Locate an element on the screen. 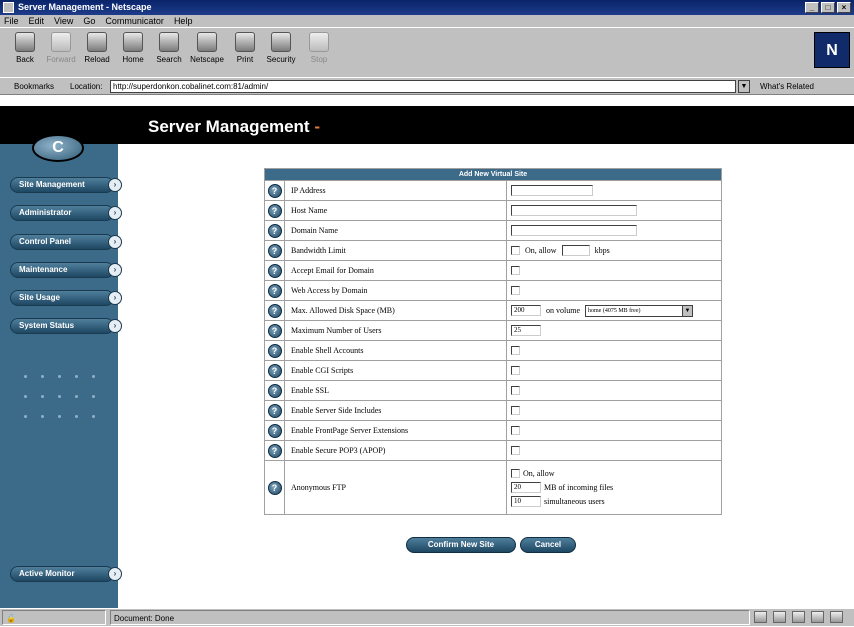 This screenshot has width=854, height=627. accept-email-checkbox is located at coordinates (515, 271).